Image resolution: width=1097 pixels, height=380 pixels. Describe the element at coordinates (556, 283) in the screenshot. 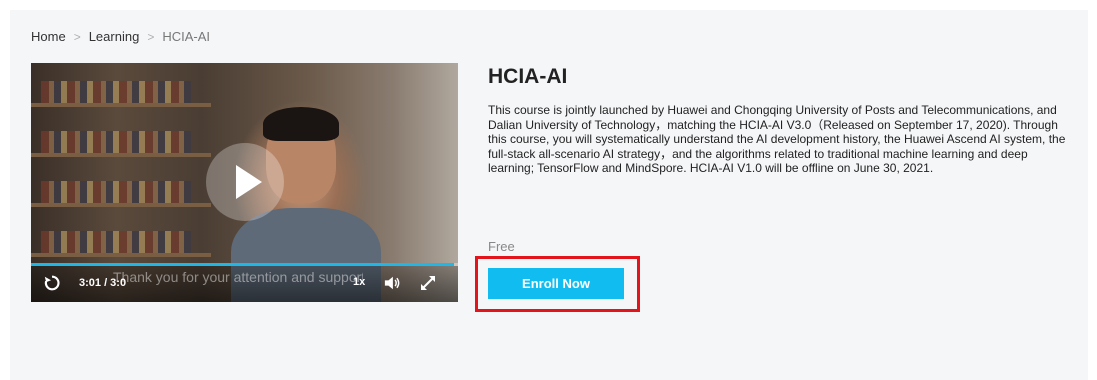

I see `enroll-now-button: Enroll Now` at that location.